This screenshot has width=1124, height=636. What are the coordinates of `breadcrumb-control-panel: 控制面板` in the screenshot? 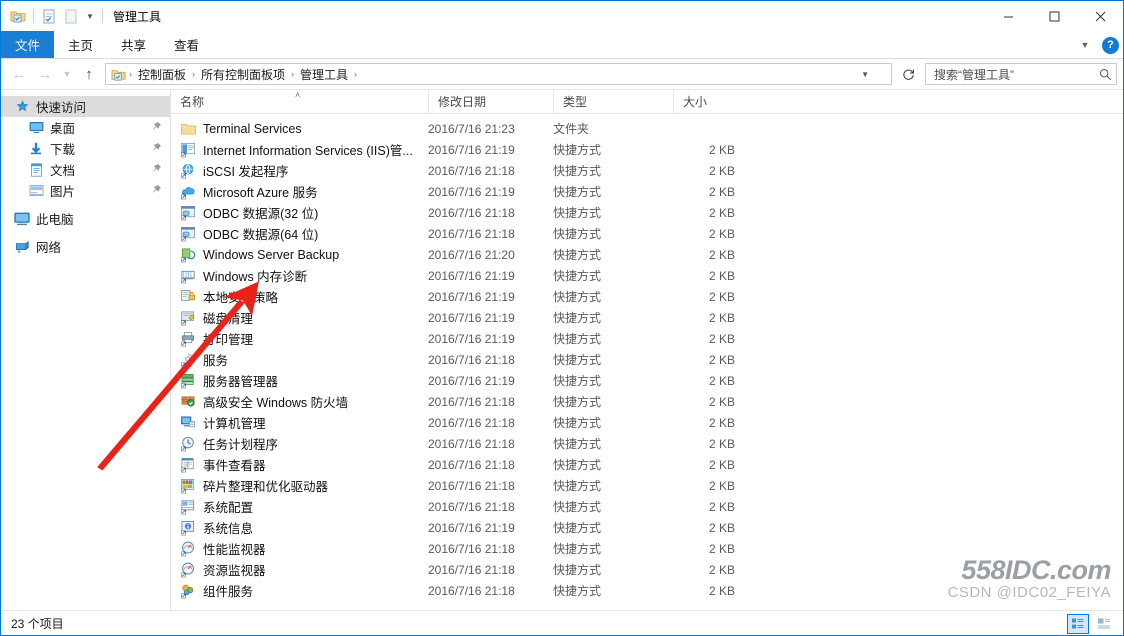 It's located at (162, 74).